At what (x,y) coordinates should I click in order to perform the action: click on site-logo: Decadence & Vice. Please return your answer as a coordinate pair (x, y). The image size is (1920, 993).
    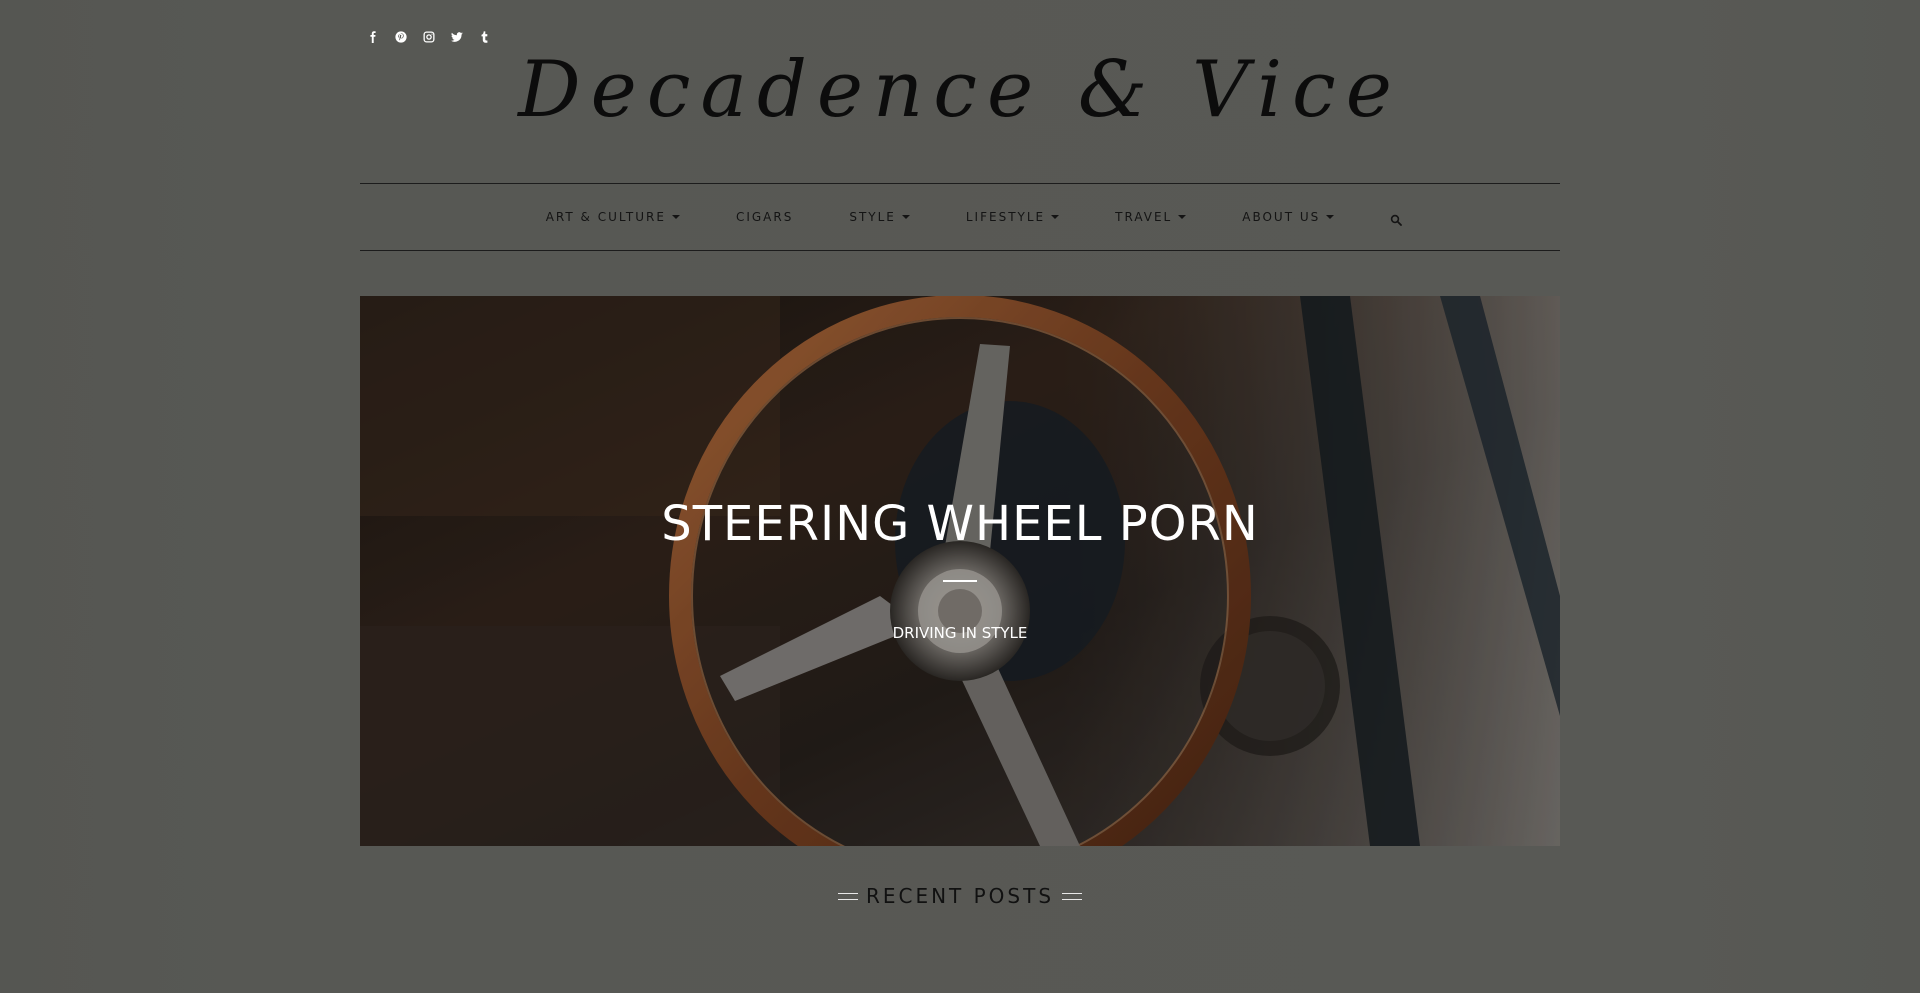
    Looking at the image, I should click on (960, 90).